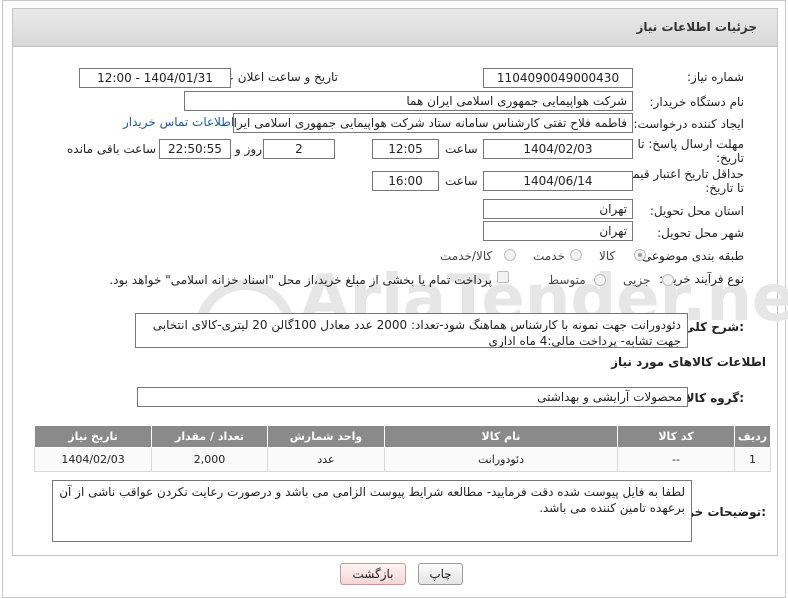 This screenshot has height=598, width=788. What do you see at coordinates (697, 102) in the screenshot?
I see `buyer-org-label: نام دستگاه خریدار:` at bounding box center [697, 102].